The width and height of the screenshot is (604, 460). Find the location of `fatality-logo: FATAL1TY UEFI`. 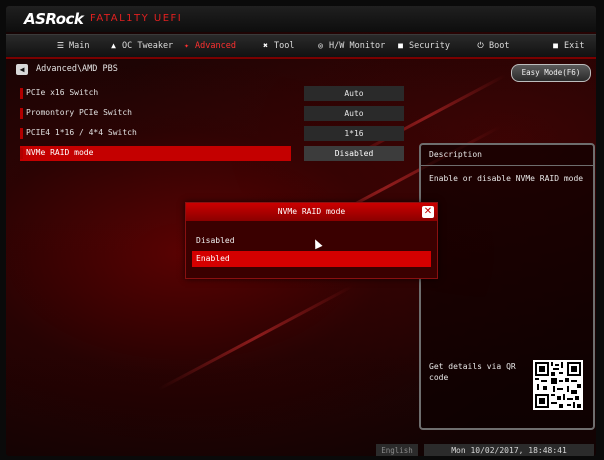

fatality-logo: FATAL1TY UEFI is located at coordinates (136, 18).